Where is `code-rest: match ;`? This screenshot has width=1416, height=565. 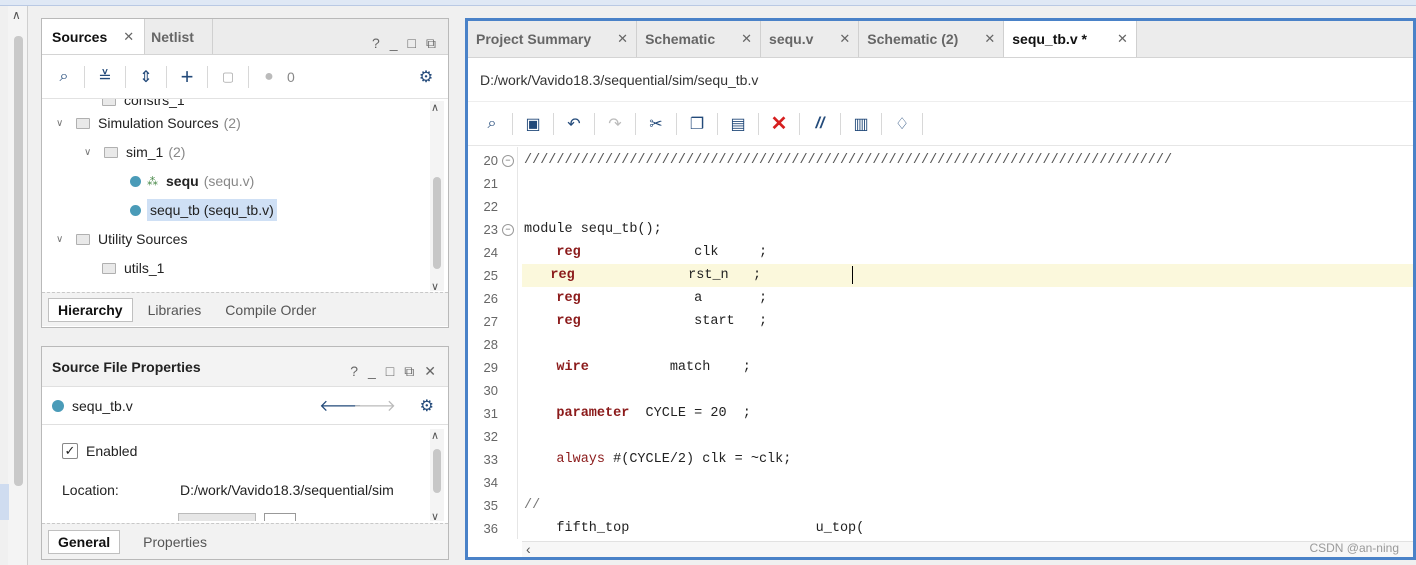 code-rest: match ; is located at coordinates (669, 367).